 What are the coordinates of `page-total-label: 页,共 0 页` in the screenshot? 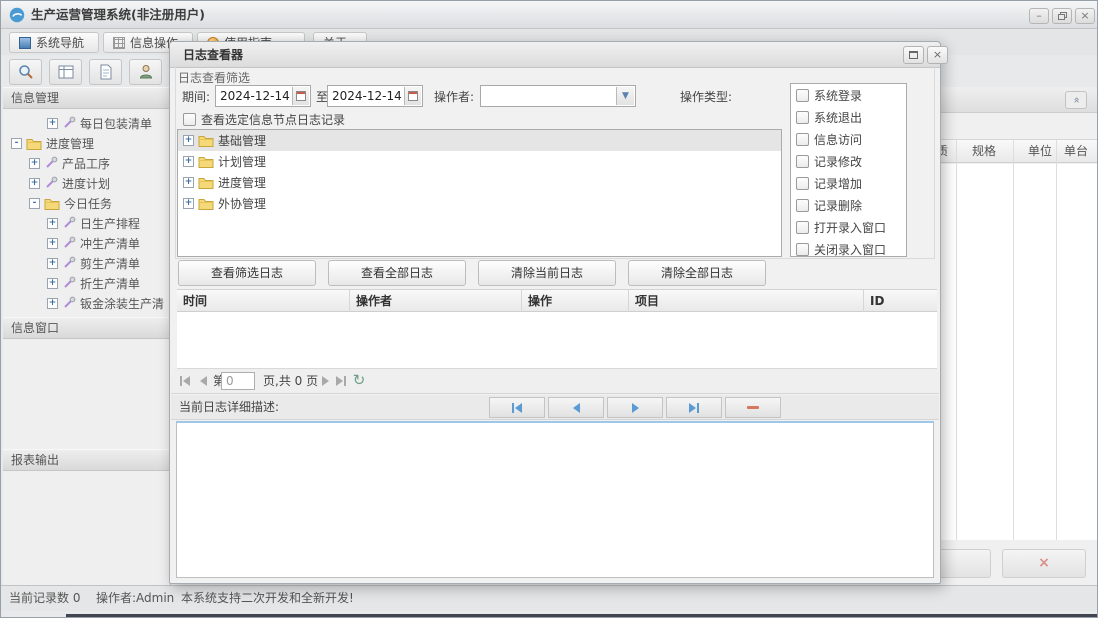 It's located at (291, 381).